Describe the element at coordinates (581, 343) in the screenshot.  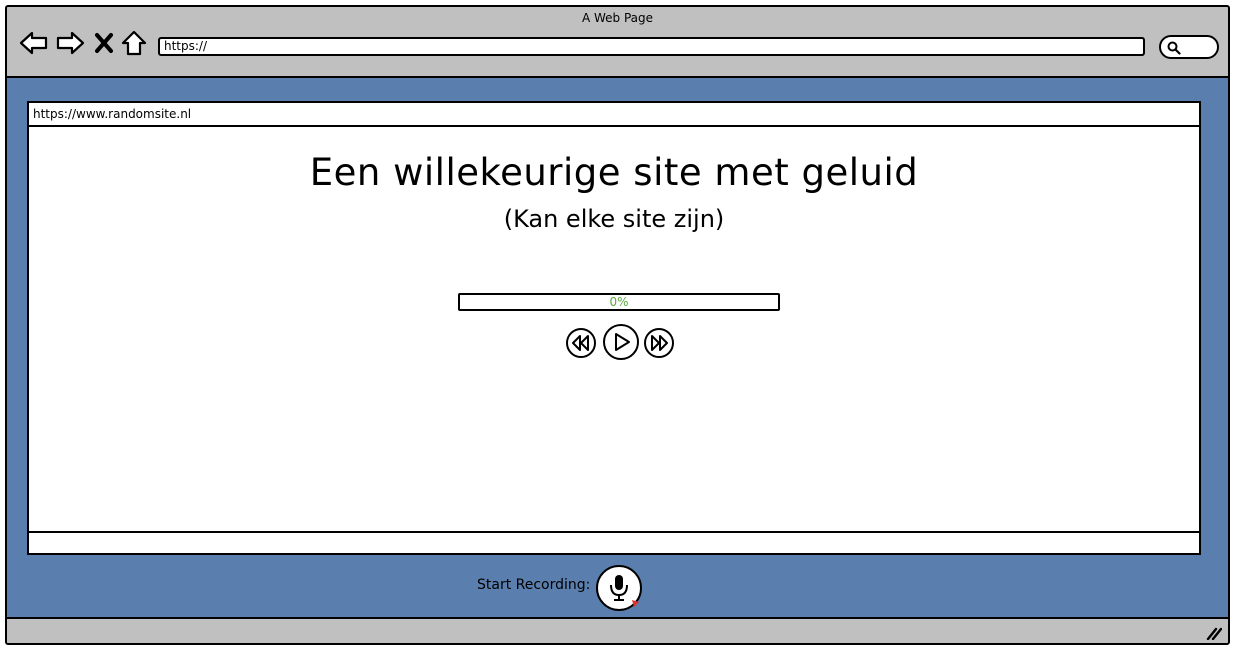
I see `rewind-icon` at that location.